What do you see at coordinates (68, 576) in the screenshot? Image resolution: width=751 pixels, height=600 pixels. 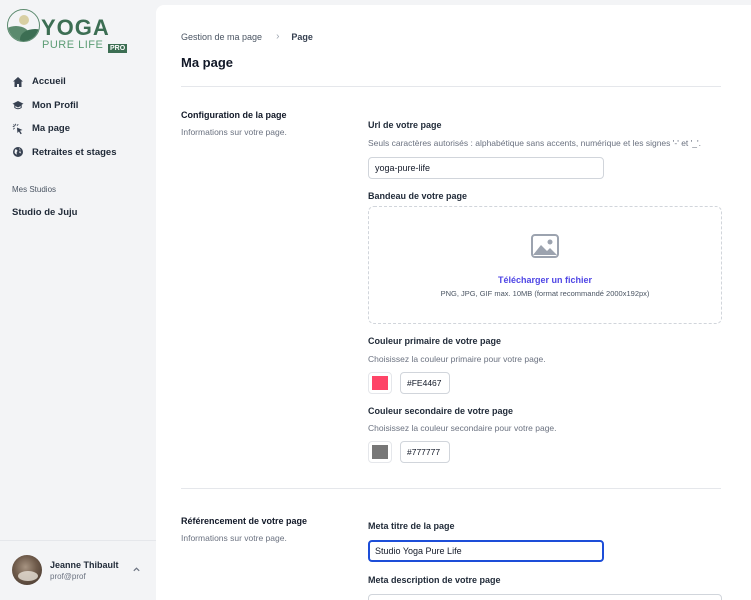 I see `user-email: prof@prof` at bounding box center [68, 576].